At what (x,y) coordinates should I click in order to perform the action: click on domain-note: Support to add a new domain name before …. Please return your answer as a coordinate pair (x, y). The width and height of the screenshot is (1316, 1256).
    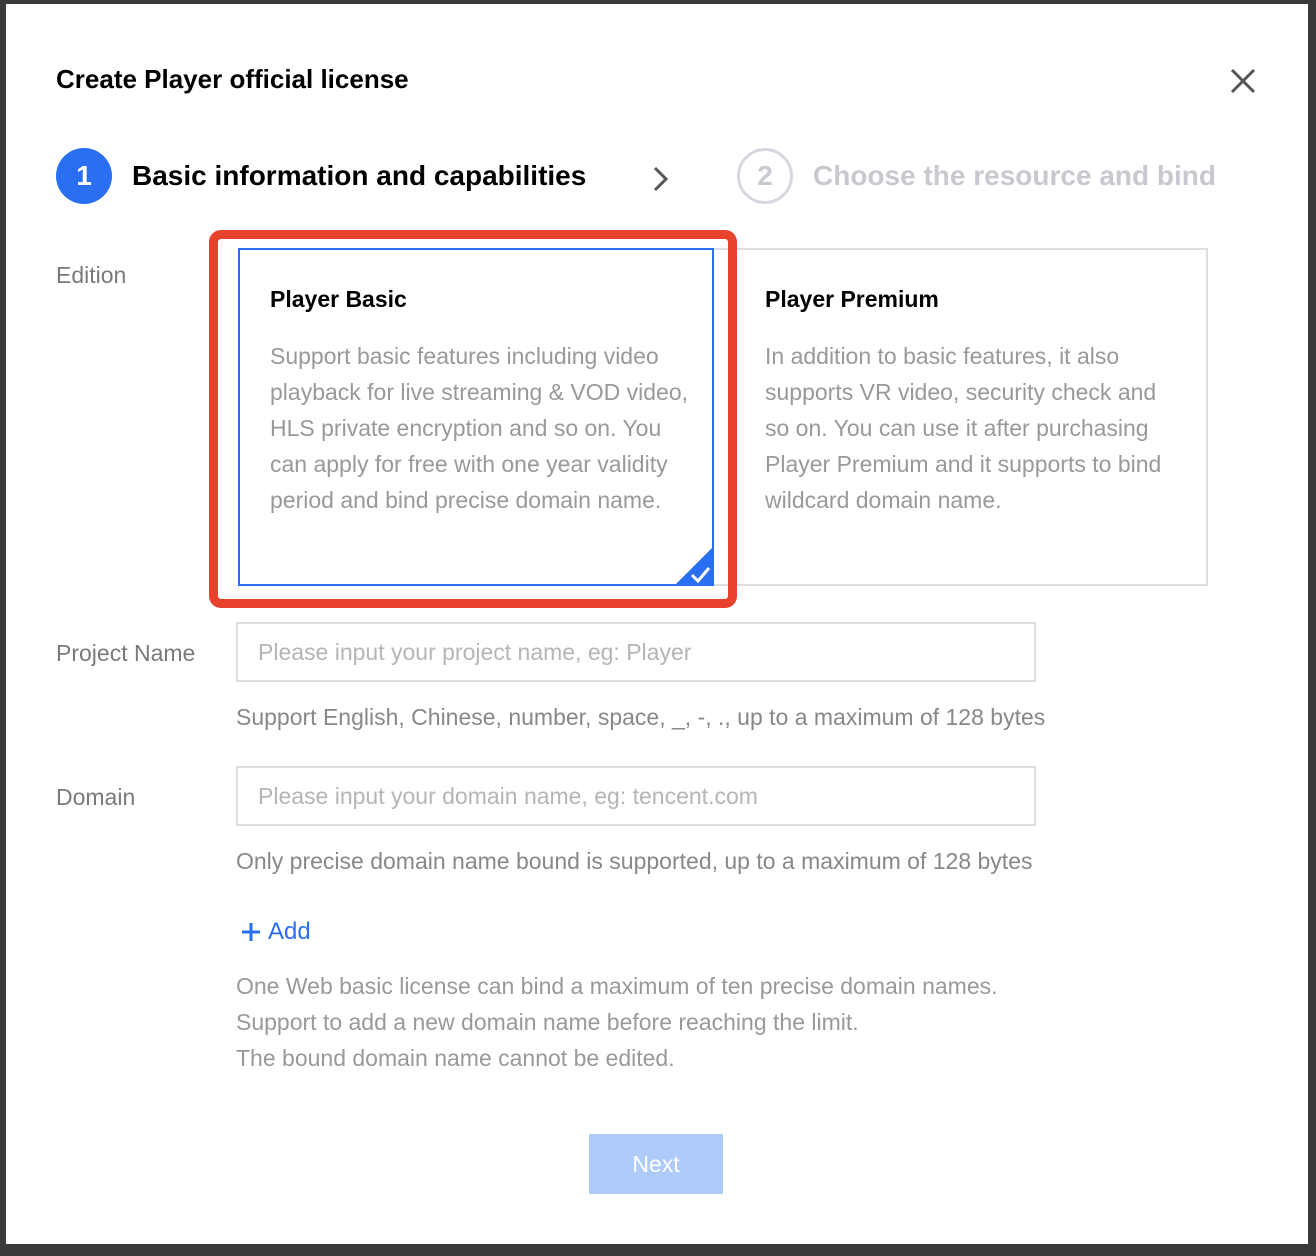
    Looking at the image, I should click on (547, 1022).